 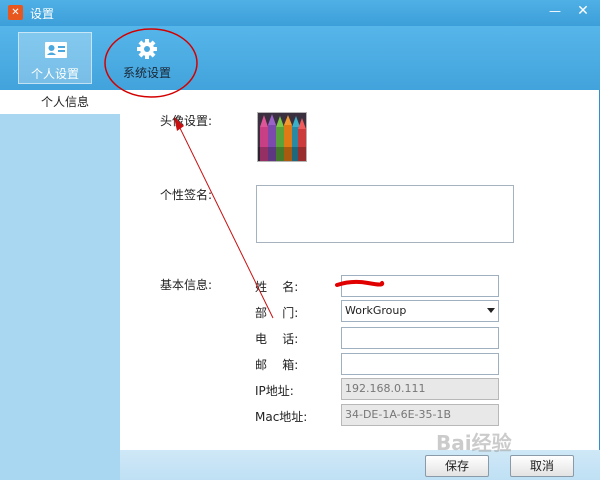 What do you see at coordinates (277, 339) in the screenshot?
I see `phone-label: 电 话:` at bounding box center [277, 339].